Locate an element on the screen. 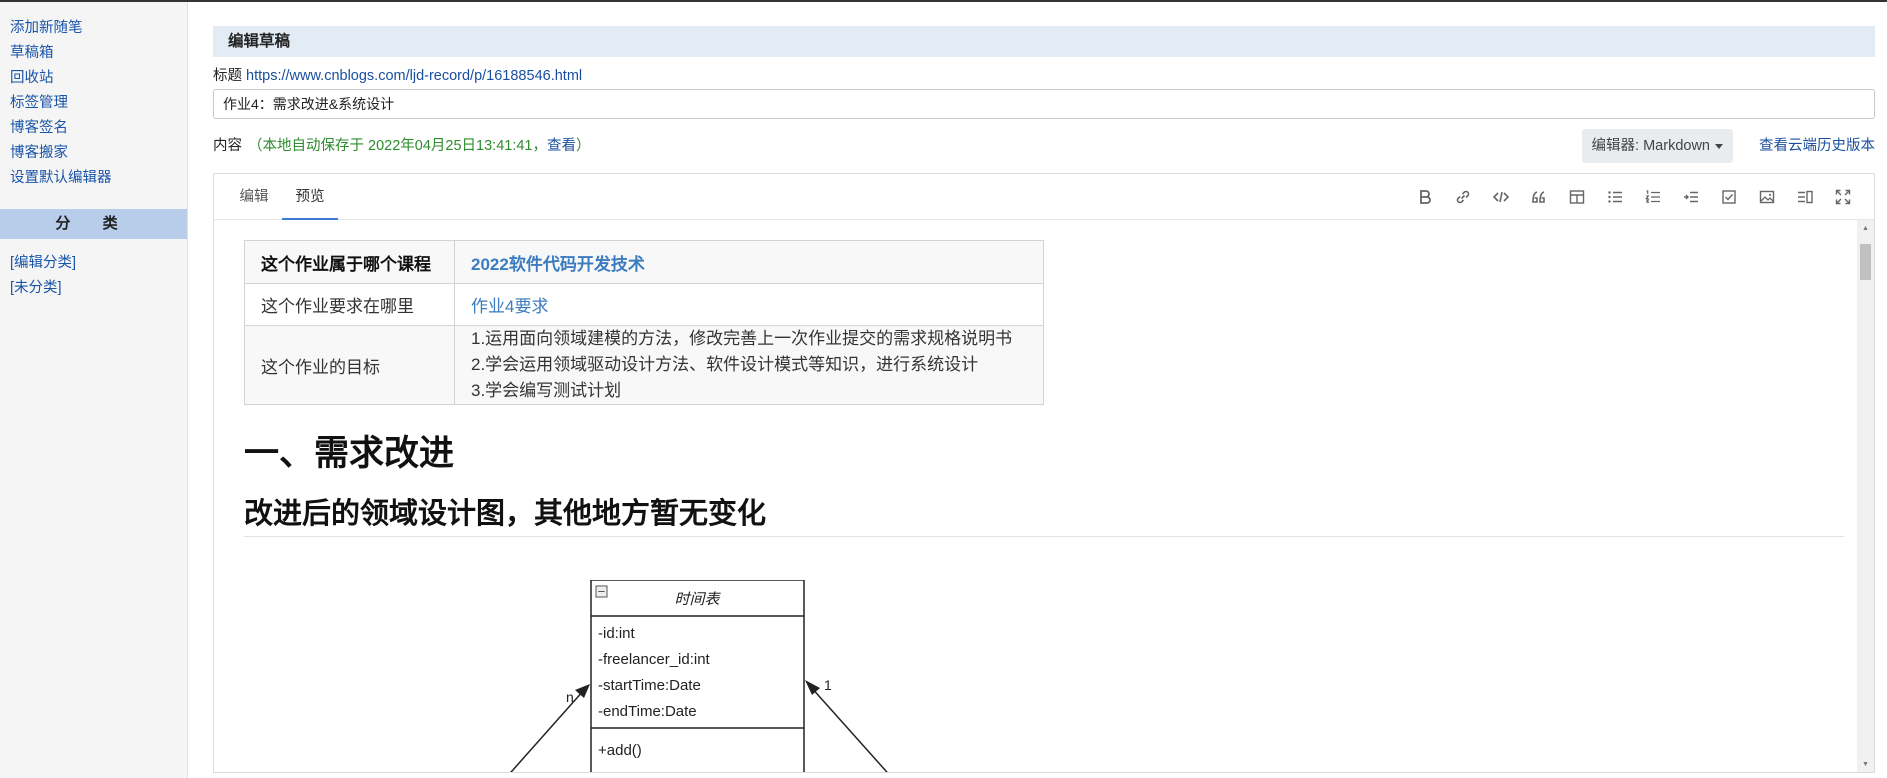 This screenshot has height=778, width=1887. cloud-history-link: 查看云端历史版本 is located at coordinates (1817, 146).